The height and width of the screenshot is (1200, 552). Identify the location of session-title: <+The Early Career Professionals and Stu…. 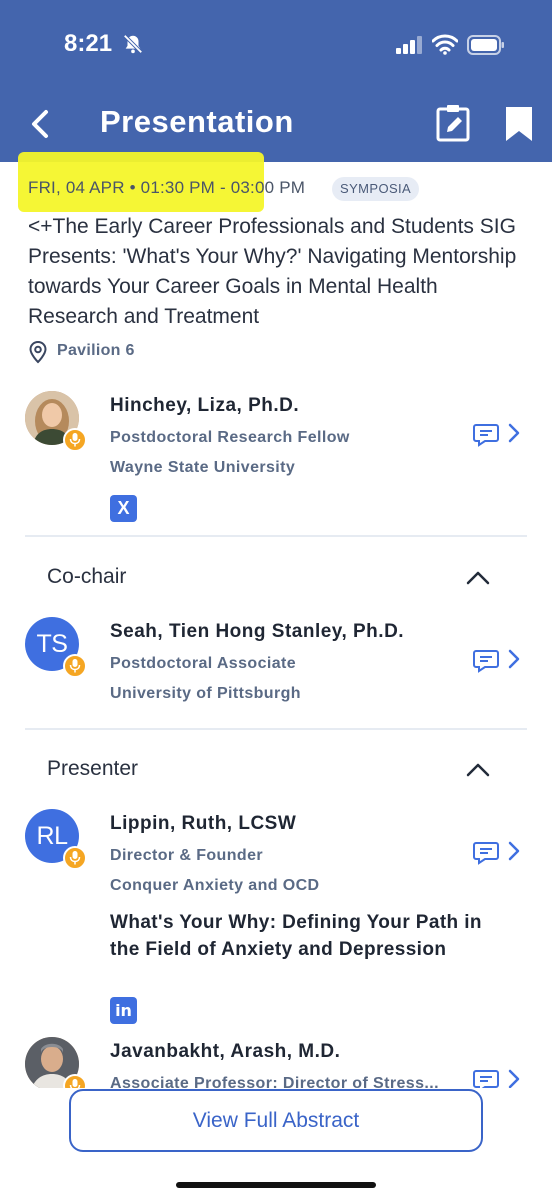
(272, 271).